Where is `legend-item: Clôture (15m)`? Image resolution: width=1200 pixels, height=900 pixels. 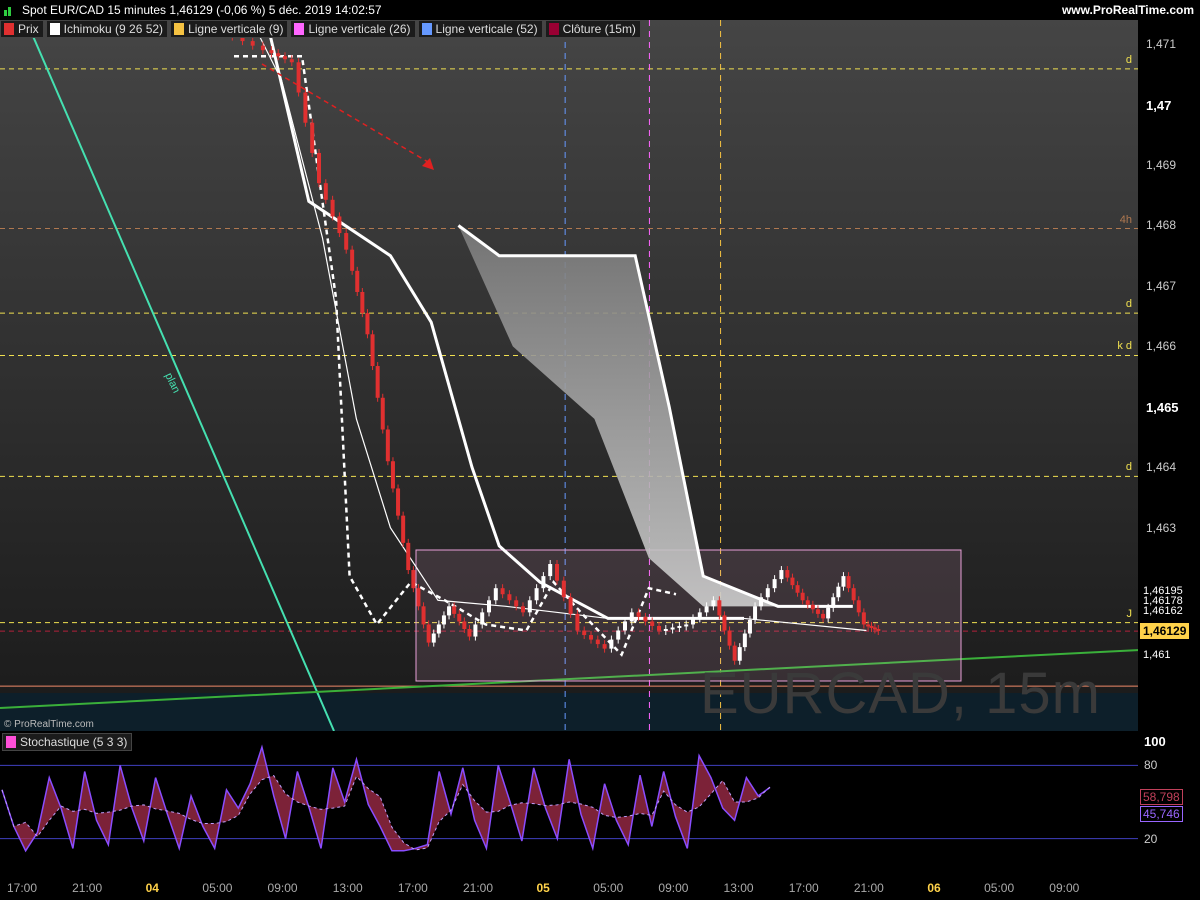
legend-item: Clôture (15m) is located at coordinates (592, 29).